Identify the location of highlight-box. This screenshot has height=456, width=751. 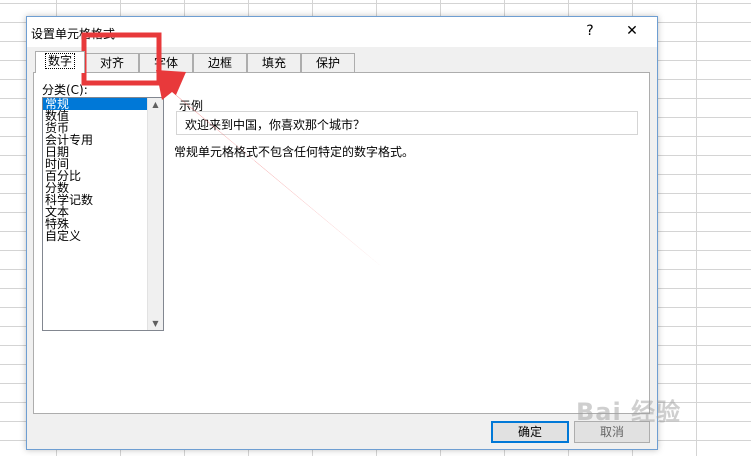
(121, 59).